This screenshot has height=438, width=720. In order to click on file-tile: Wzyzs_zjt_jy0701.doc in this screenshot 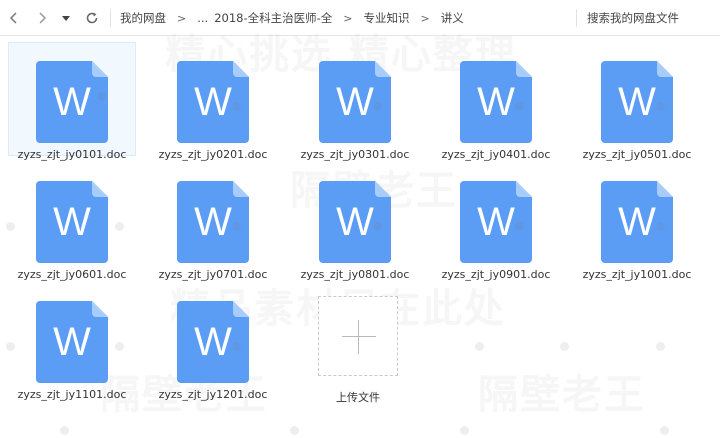, I will do `click(213, 221)`.